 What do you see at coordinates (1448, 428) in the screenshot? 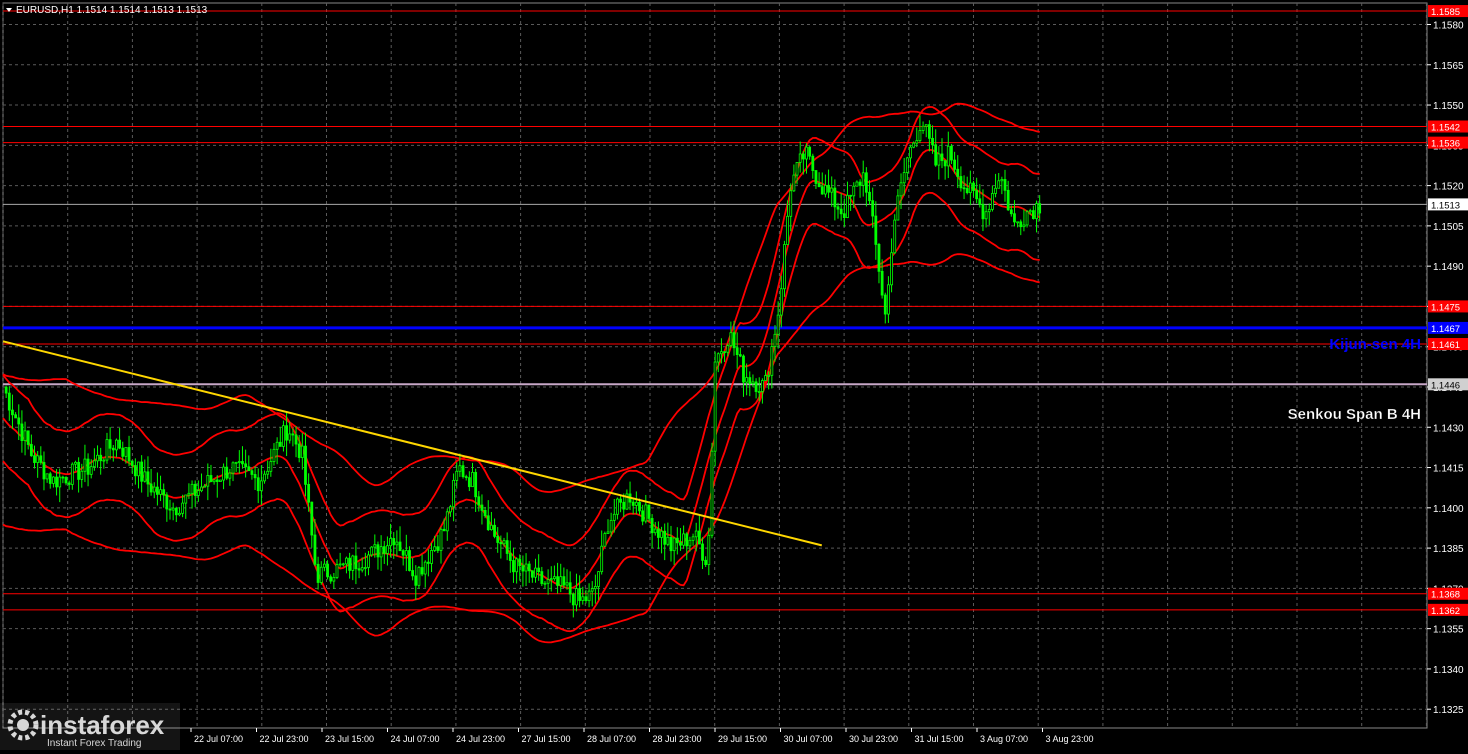
I see `y-tick-label: 1.1430` at bounding box center [1448, 428].